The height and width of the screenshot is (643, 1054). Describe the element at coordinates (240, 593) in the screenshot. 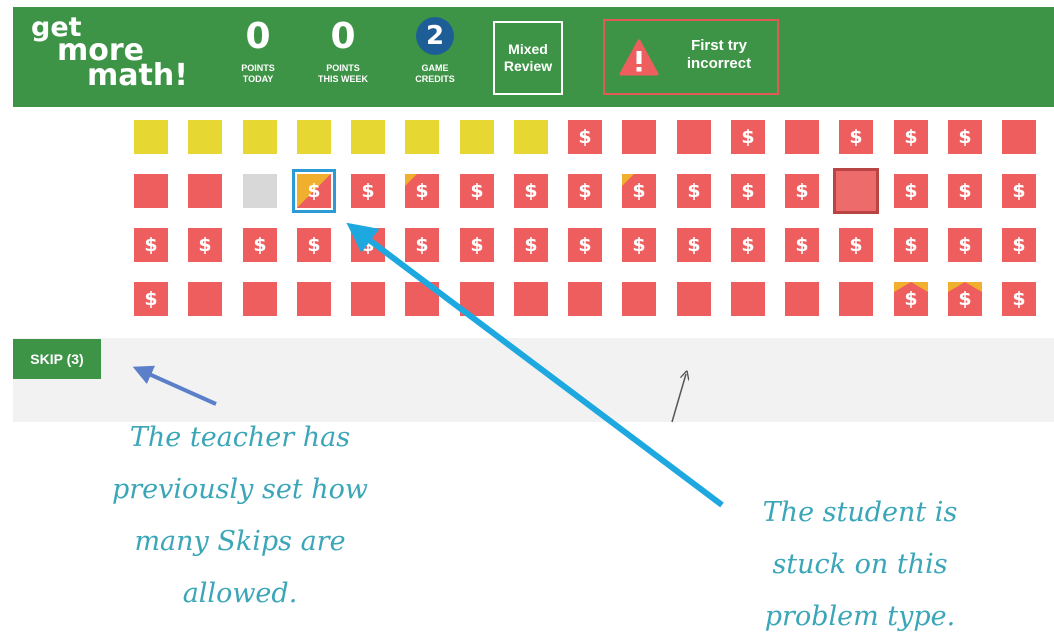

I see `teacher-note-line-4: allowed.` at that location.